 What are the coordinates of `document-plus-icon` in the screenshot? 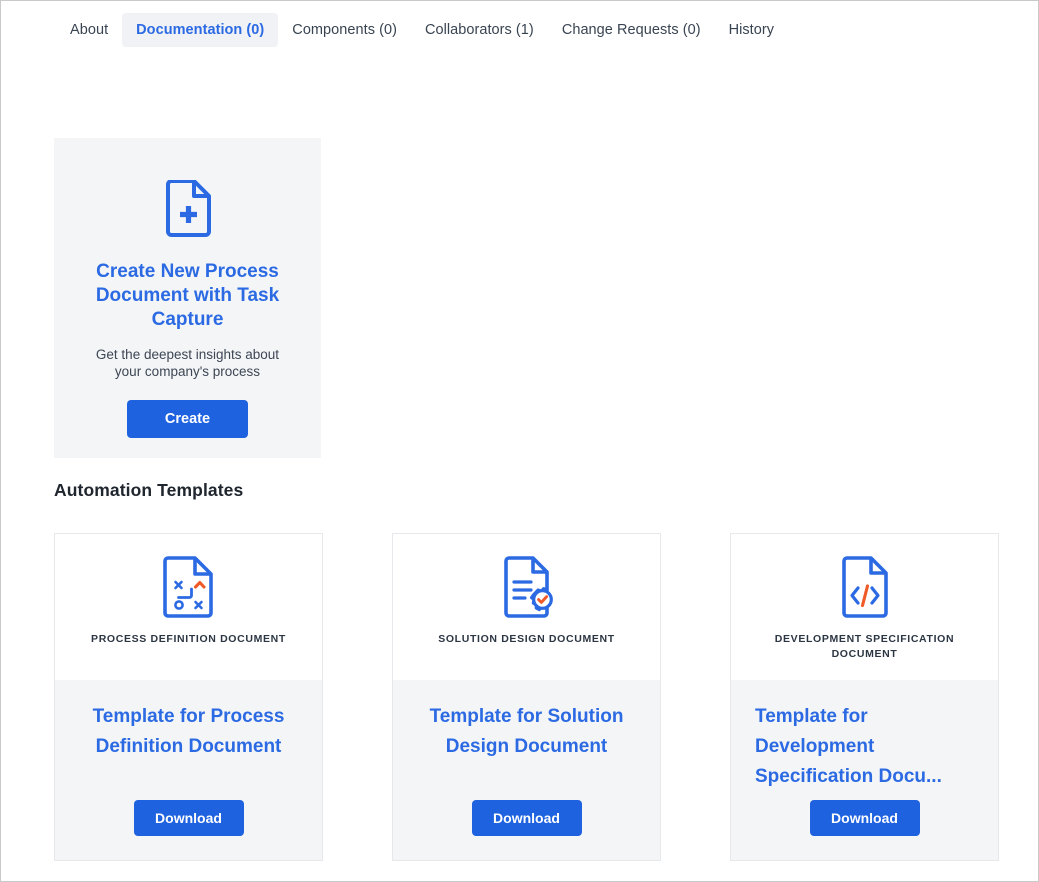 It's located at (188, 208).